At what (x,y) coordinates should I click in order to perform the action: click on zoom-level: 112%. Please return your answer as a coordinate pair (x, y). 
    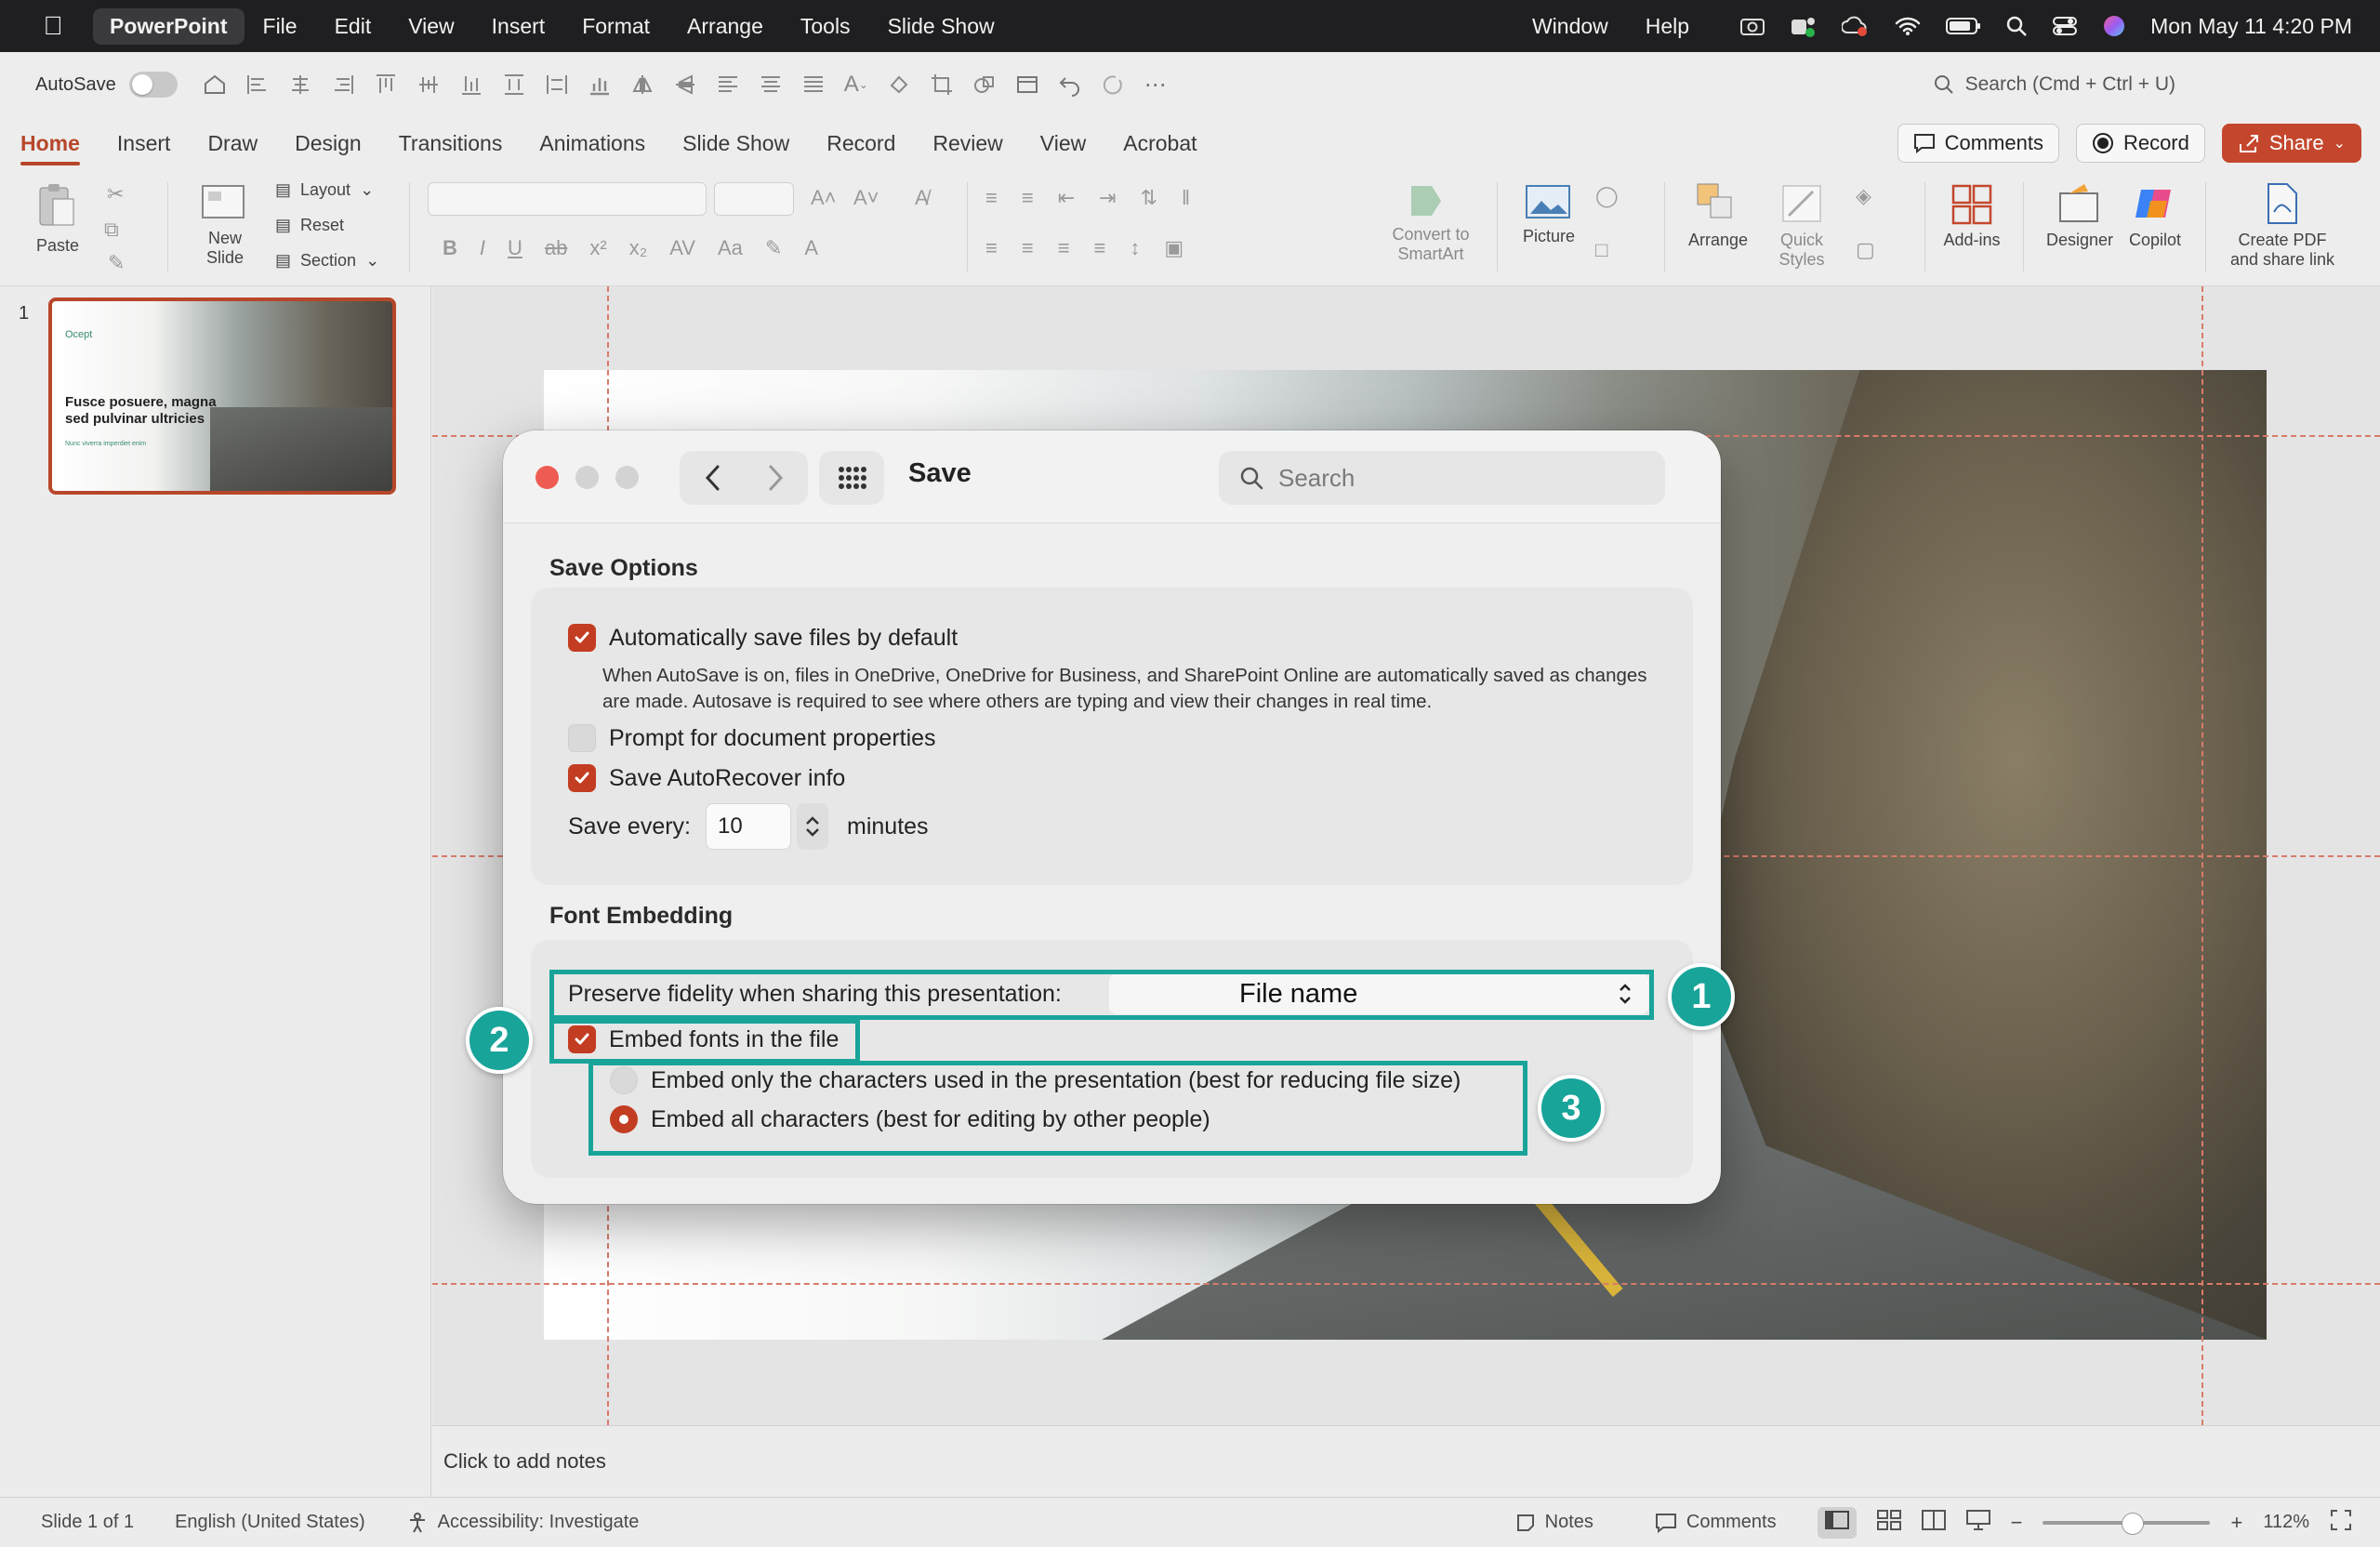
    Looking at the image, I should click on (2286, 1522).